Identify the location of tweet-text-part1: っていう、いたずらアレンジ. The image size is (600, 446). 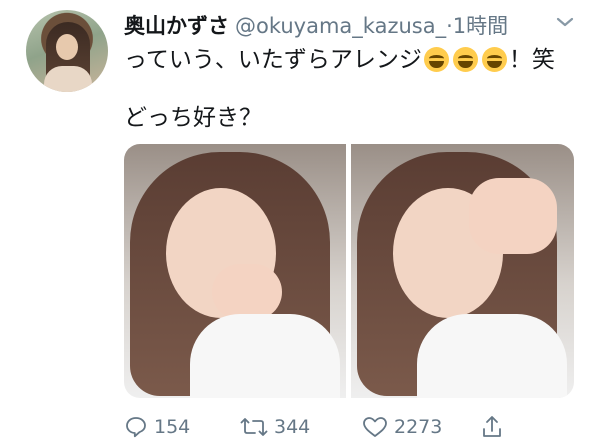
(273, 60).